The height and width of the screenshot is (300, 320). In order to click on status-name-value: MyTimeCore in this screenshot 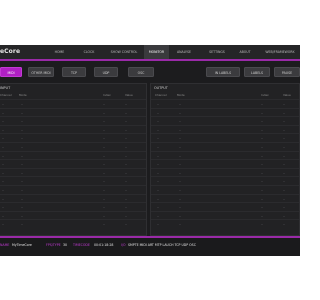, I will do `click(22, 245)`.